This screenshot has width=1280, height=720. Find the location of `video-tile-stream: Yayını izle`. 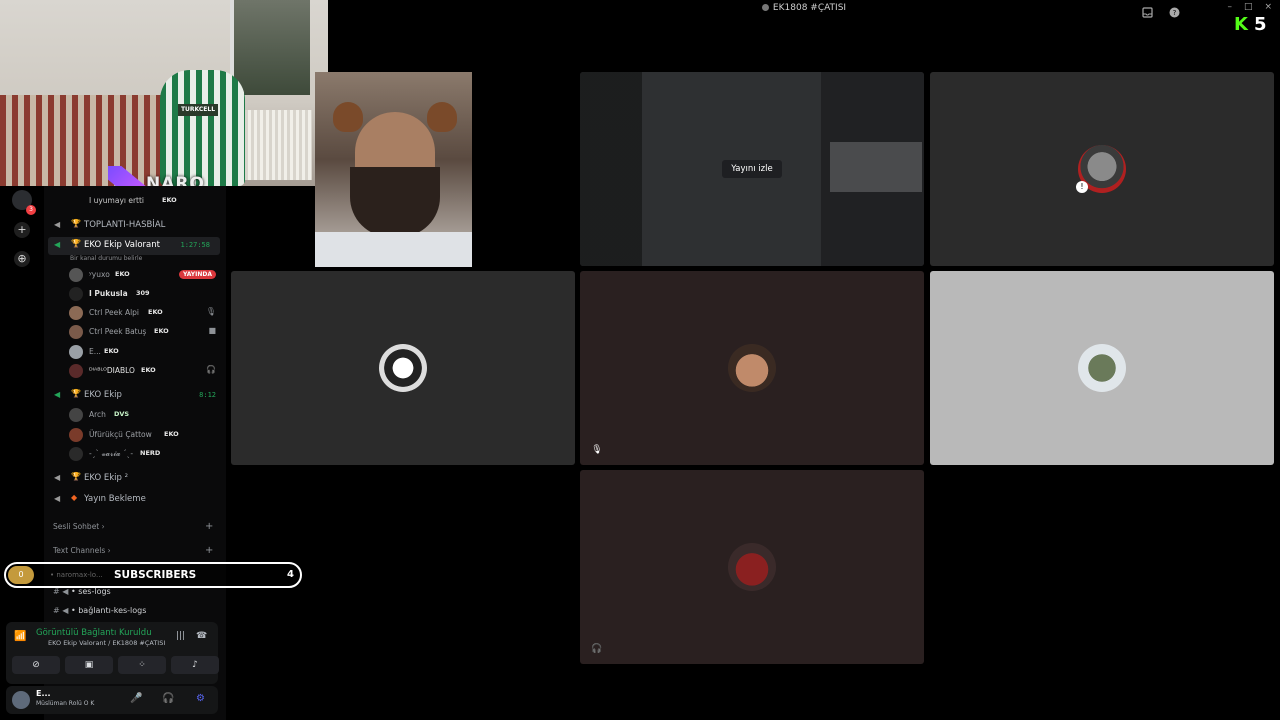

video-tile-stream: Yayını izle is located at coordinates (752, 169).